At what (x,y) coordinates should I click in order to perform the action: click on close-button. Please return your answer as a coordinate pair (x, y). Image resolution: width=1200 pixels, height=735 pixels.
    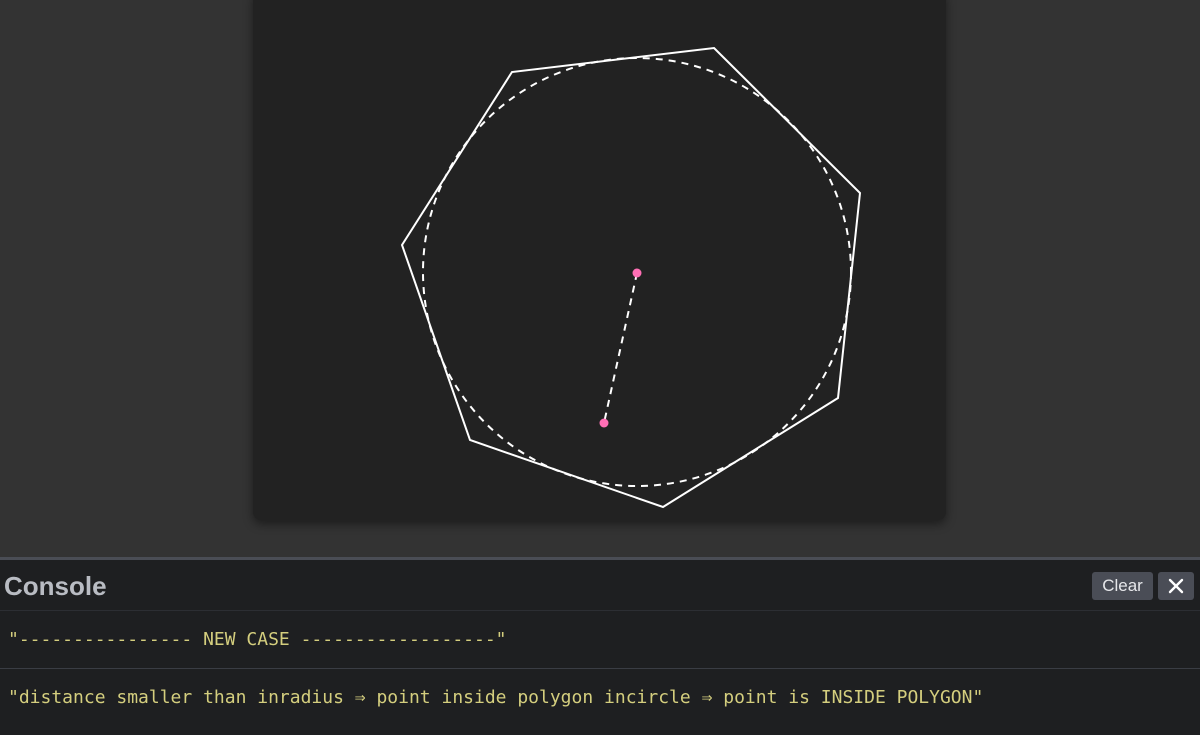
    Looking at the image, I should click on (1176, 586).